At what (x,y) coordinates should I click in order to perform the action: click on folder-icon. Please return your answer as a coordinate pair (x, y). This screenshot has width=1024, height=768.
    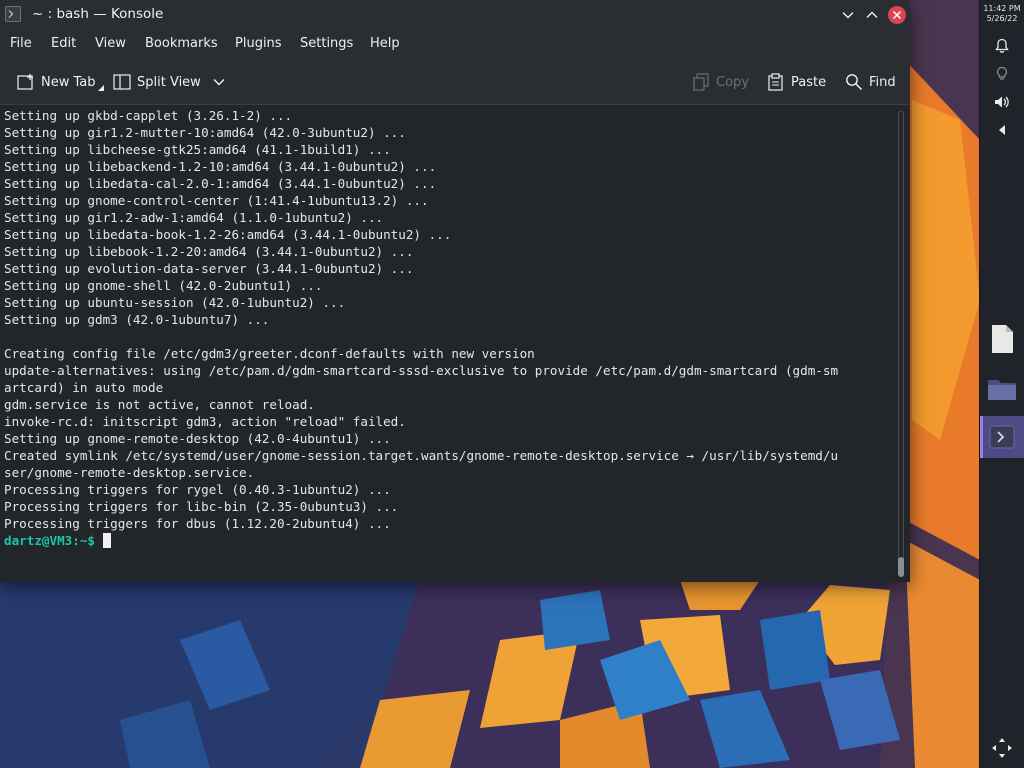
    Looking at the image, I should click on (1002, 390).